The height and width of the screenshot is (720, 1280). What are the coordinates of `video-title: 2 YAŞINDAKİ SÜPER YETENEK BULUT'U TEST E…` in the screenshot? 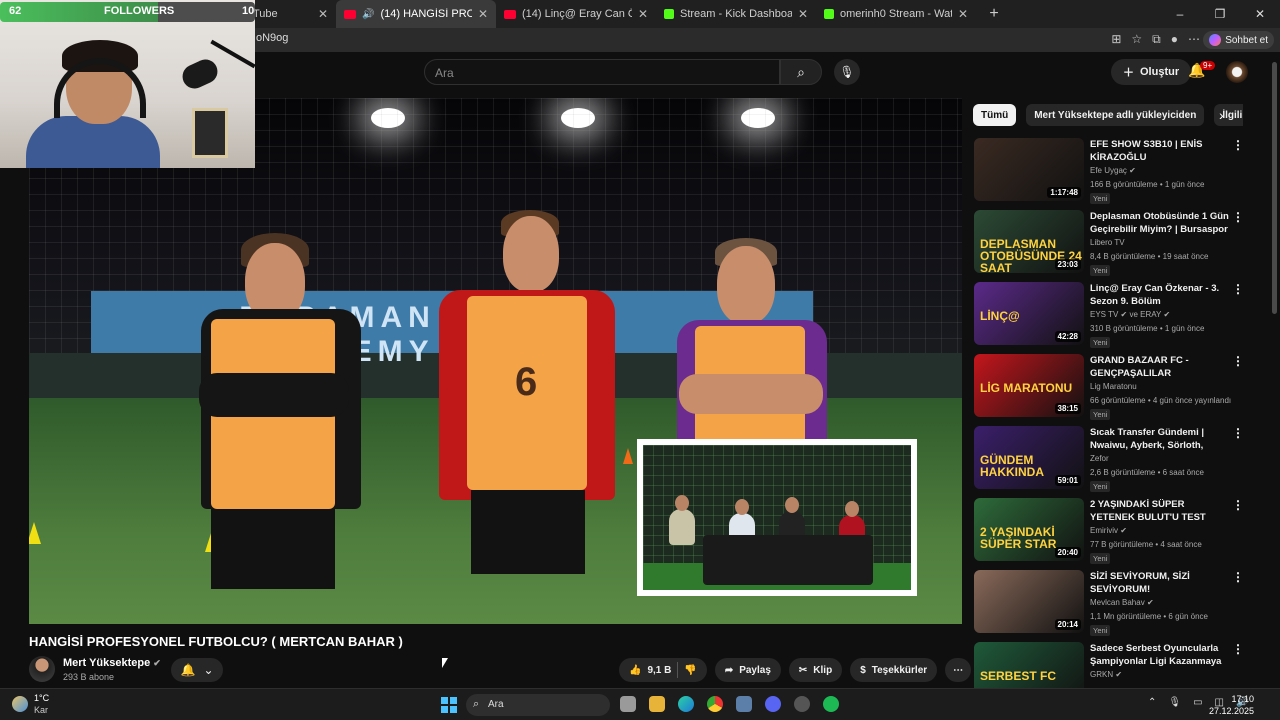 It's located at (1160, 511).